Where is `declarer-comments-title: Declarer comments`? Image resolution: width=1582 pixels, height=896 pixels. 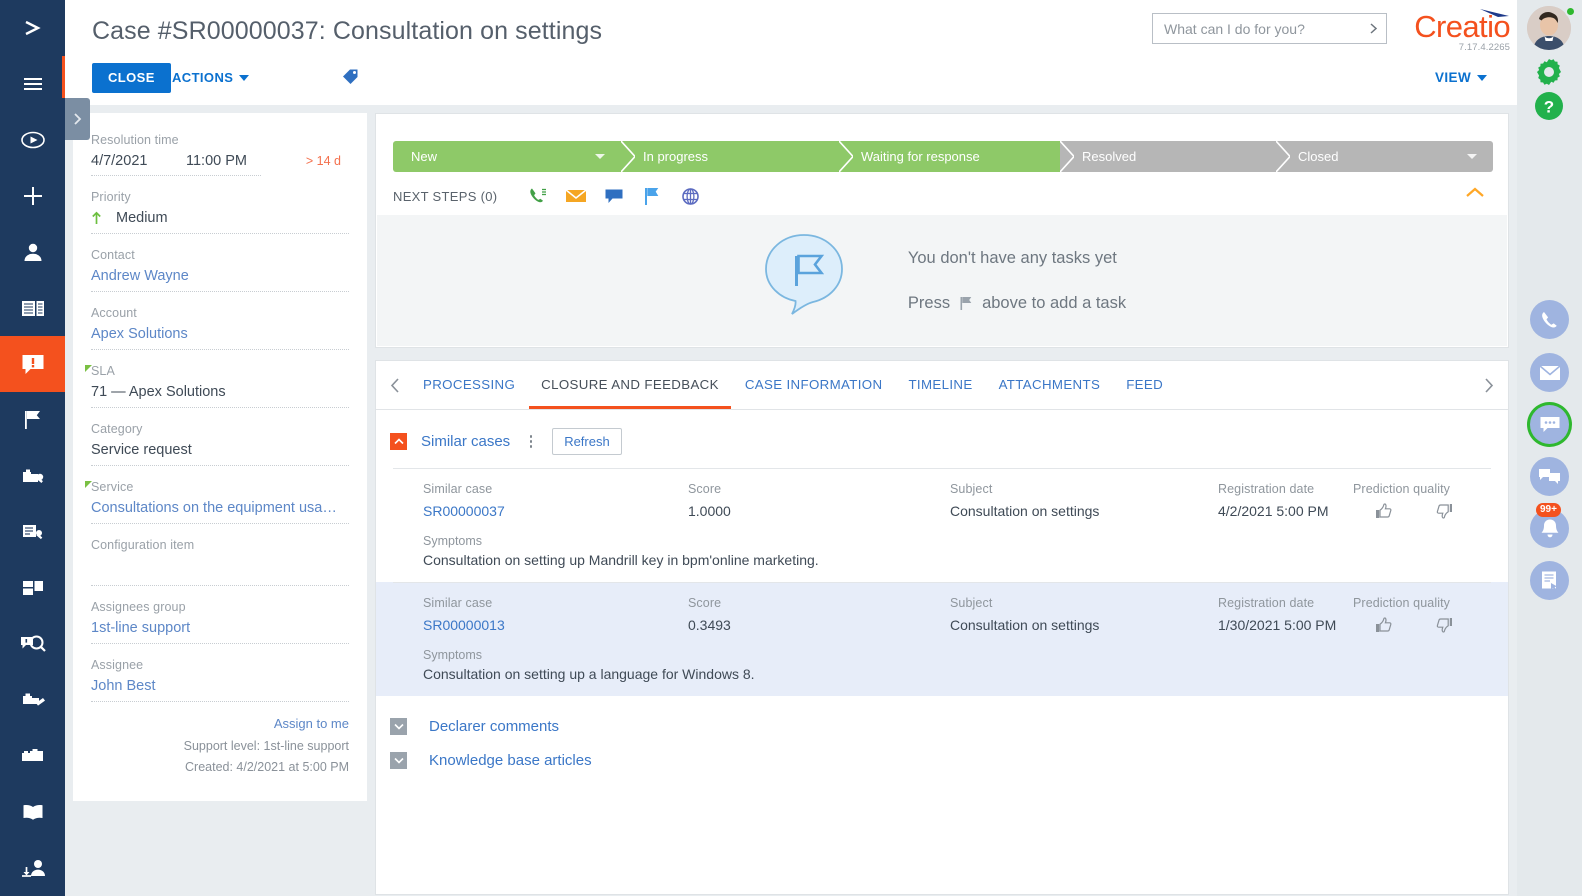 declarer-comments-title: Declarer comments is located at coordinates (494, 726).